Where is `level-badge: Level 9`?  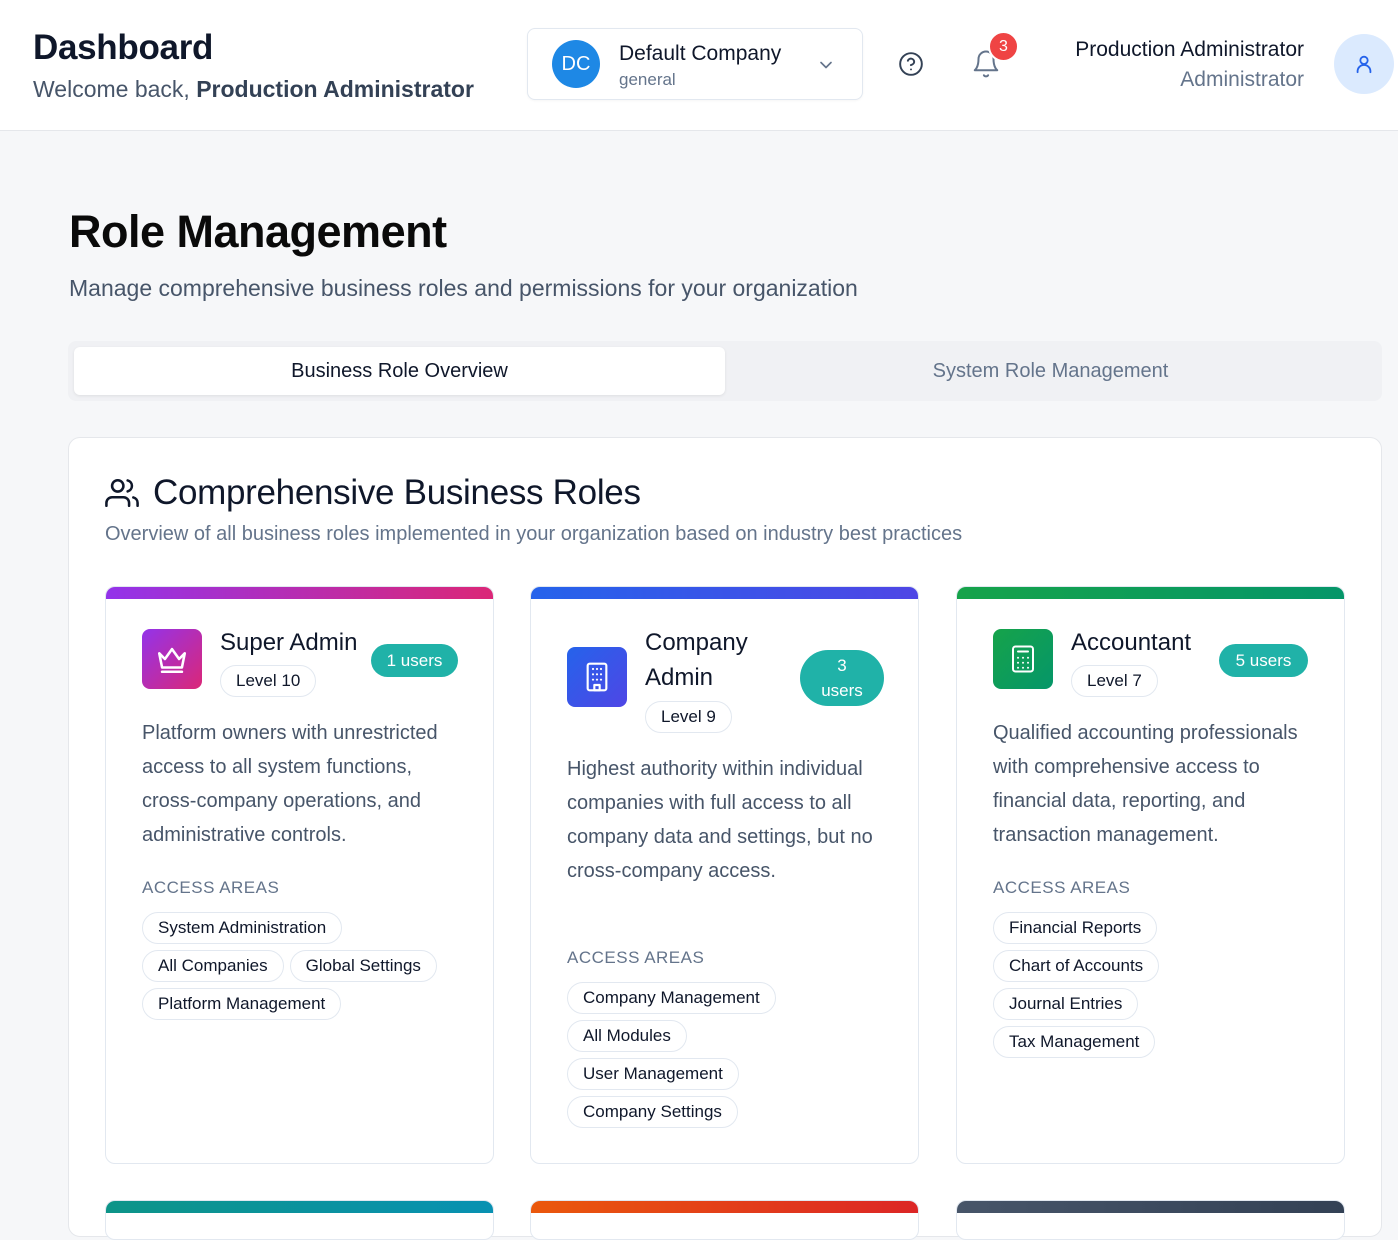 level-badge: Level 9 is located at coordinates (688, 717).